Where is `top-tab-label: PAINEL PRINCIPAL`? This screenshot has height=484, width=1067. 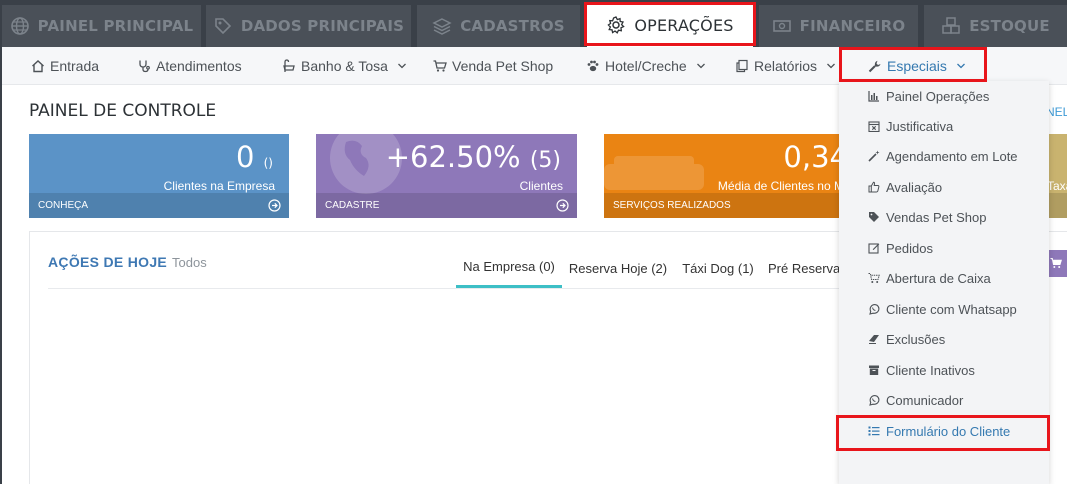 top-tab-label: PAINEL PRINCIPAL is located at coordinates (115, 26).